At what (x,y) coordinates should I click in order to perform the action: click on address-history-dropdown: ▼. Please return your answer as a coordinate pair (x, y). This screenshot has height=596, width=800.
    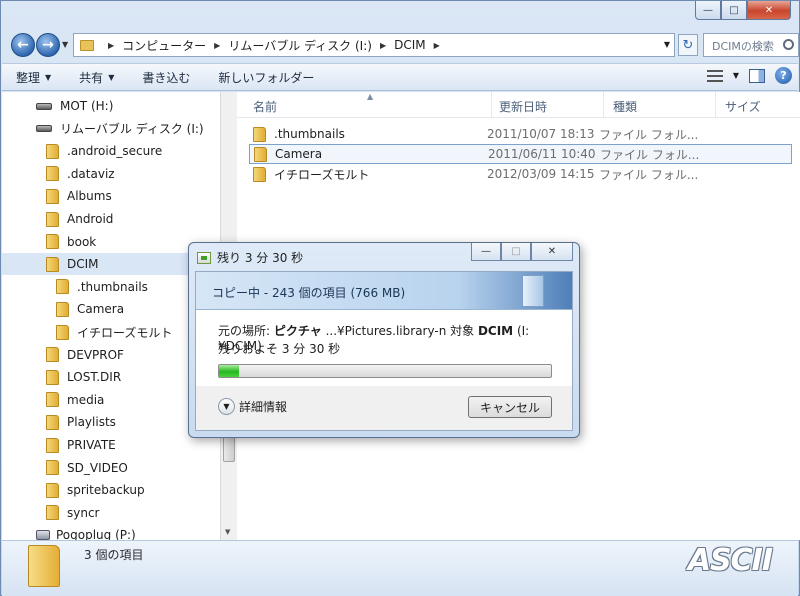
    Looking at the image, I should click on (667, 44).